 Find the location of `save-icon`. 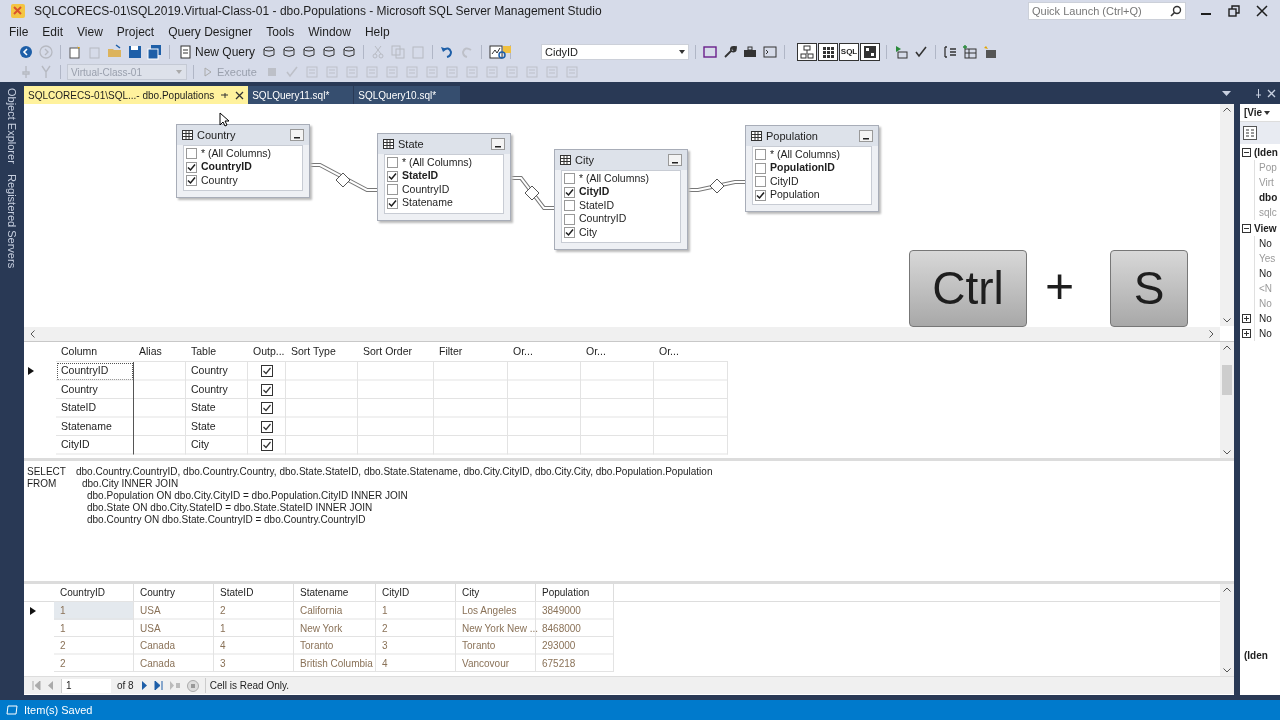

save-icon is located at coordinates (135, 52).